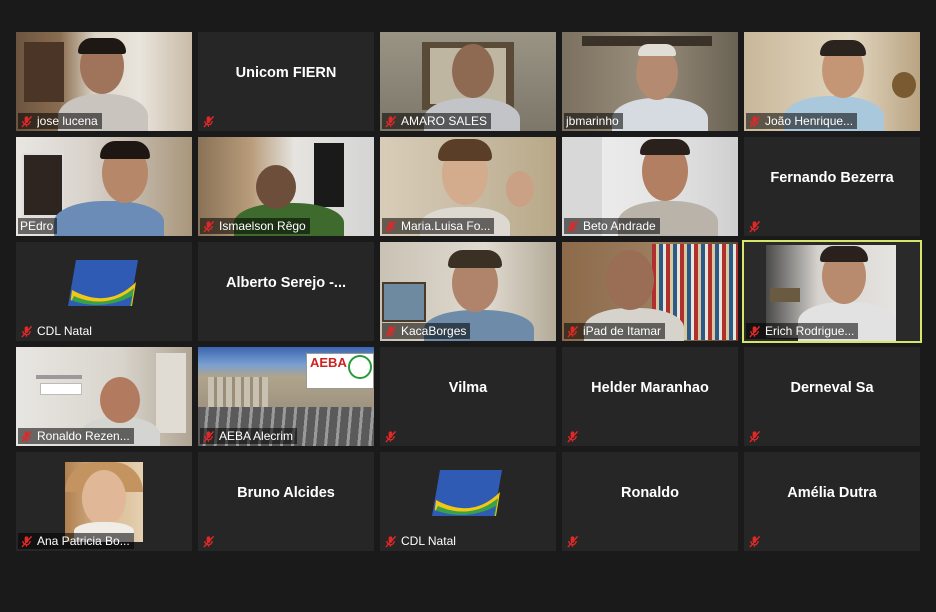 The image size is (936, 612). What do you see at coordinates (832, 387) in the screenshot?
I see `participant-display-name: Derneval Sa` at bounding box center [832, 387].